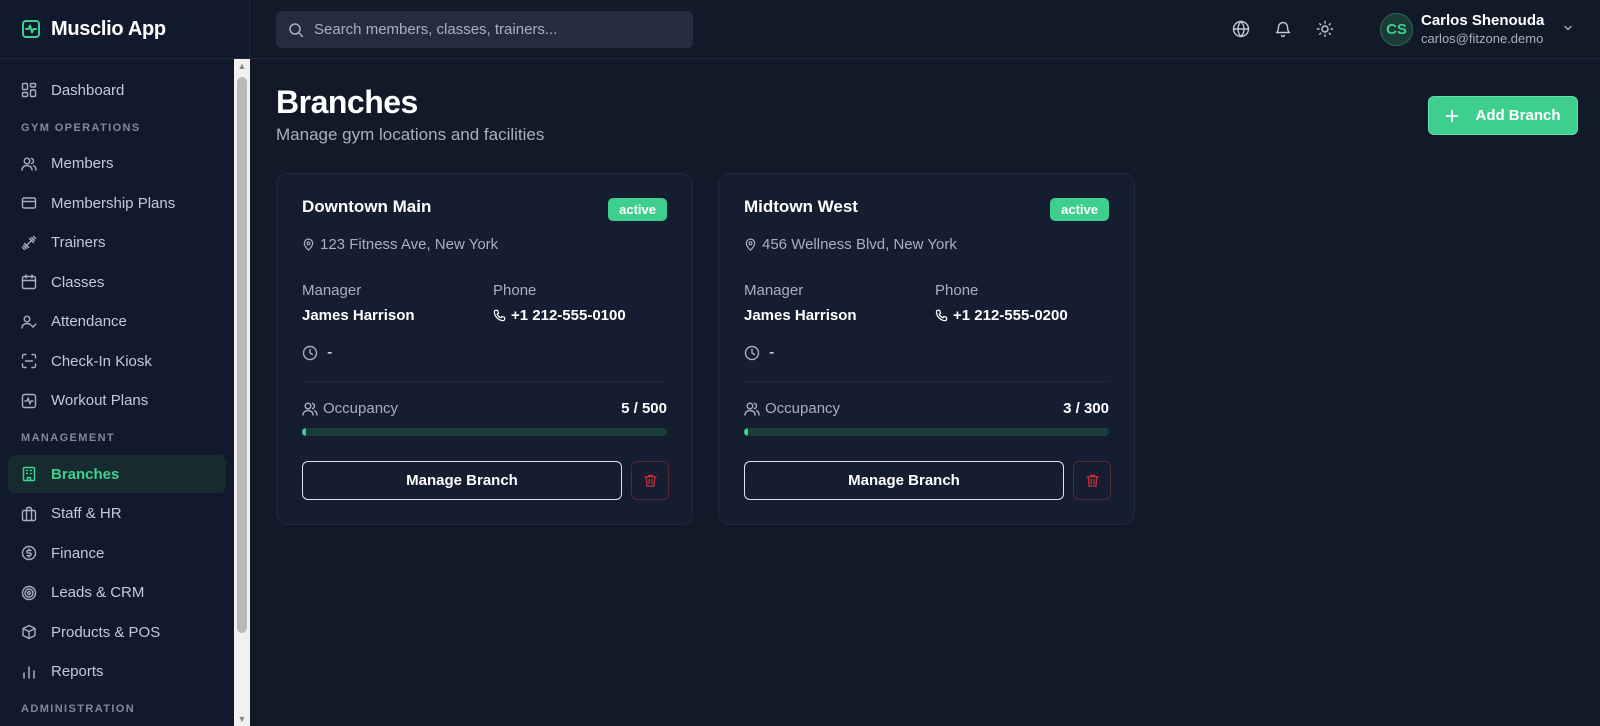  I want to click on avatar: CS, so click(1396, 29).